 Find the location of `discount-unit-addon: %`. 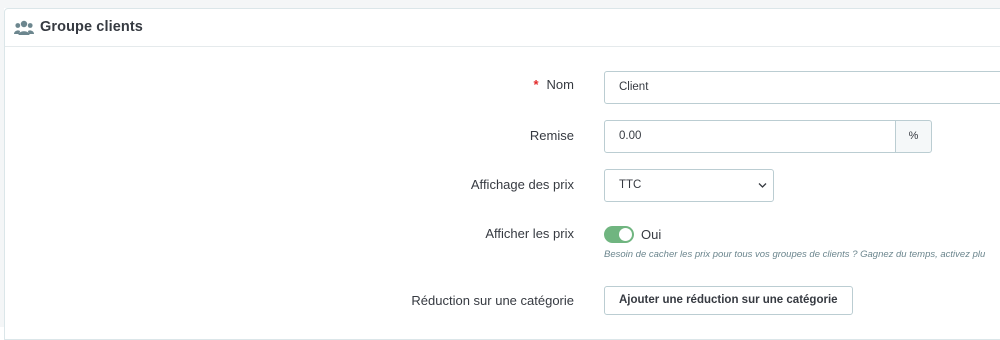

discount-unit-addon: % is located at coordinates (913, 136).